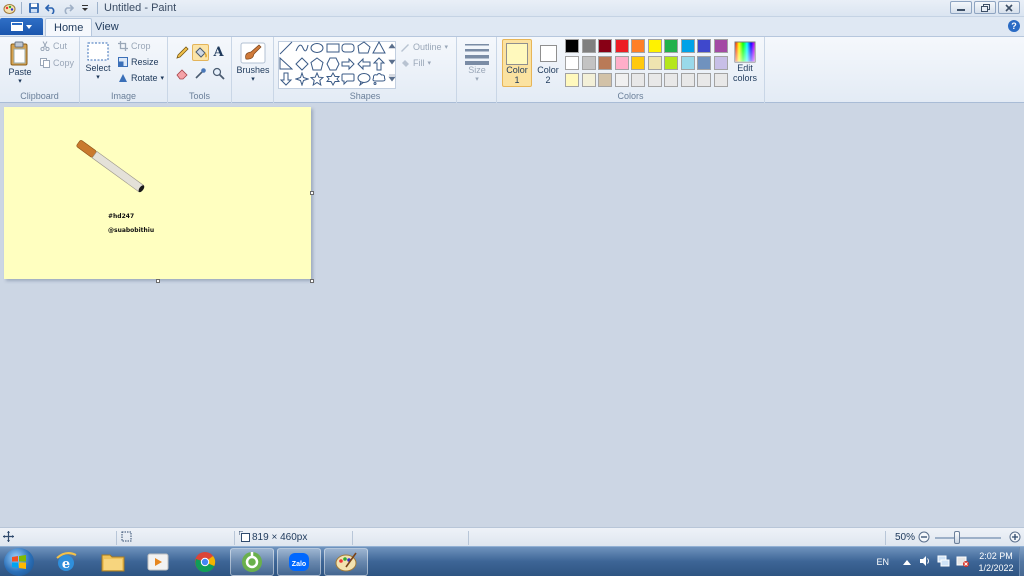 The height and width of the screenshot is (576, 1024). Describe the element at coordinates (218, 73) in the screenshot. I see `magnifier-tool` at that location.